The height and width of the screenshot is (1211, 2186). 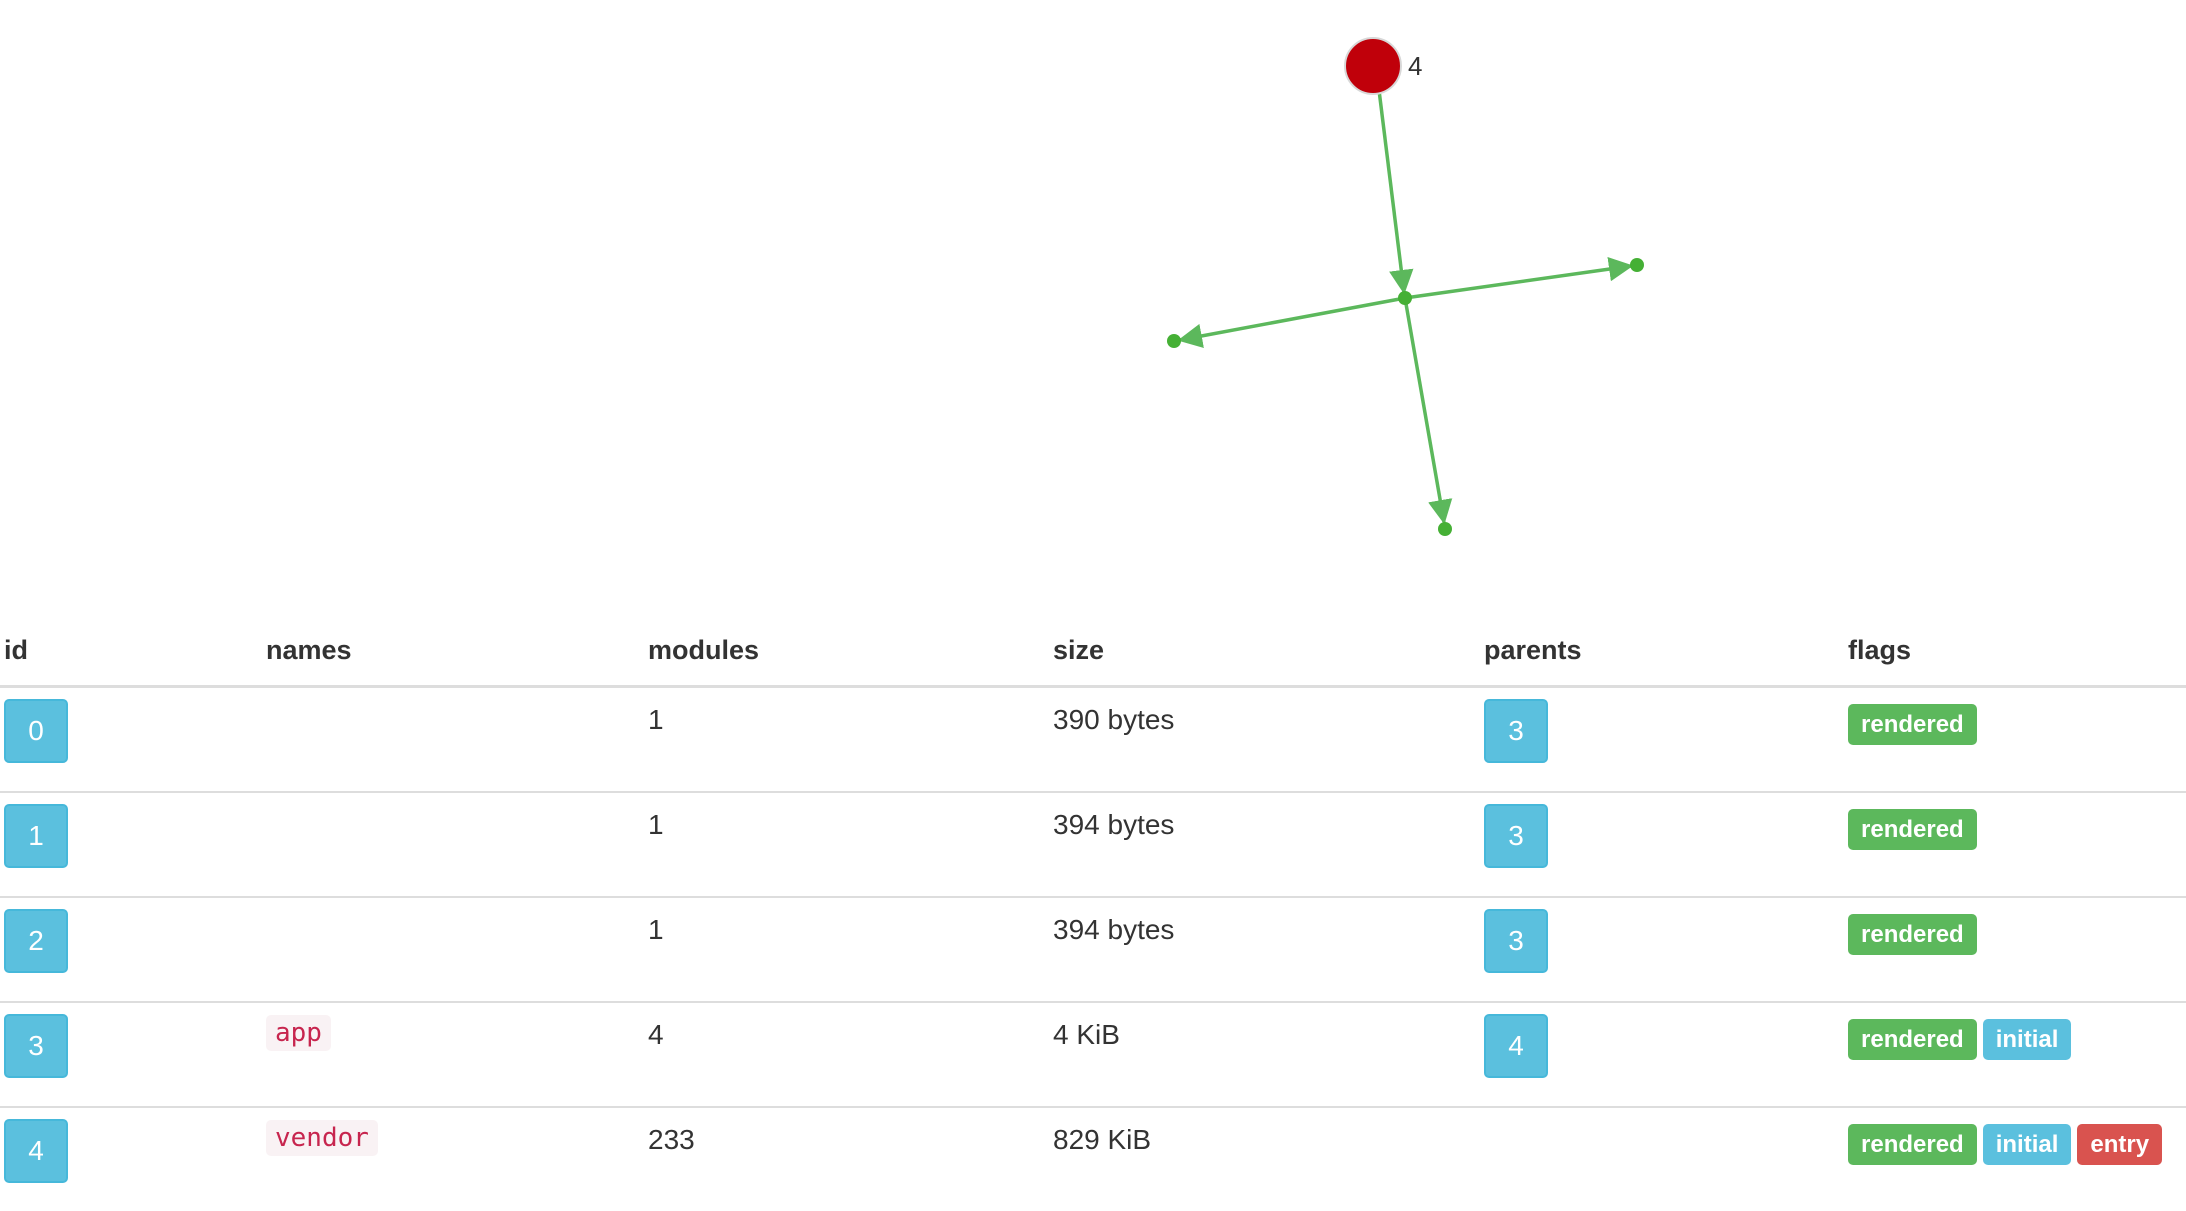 What do you see at coordinates (36, 1151) in the screenshot?
I see `chunk-id-button: 4` at bounding box center [36, 1151].